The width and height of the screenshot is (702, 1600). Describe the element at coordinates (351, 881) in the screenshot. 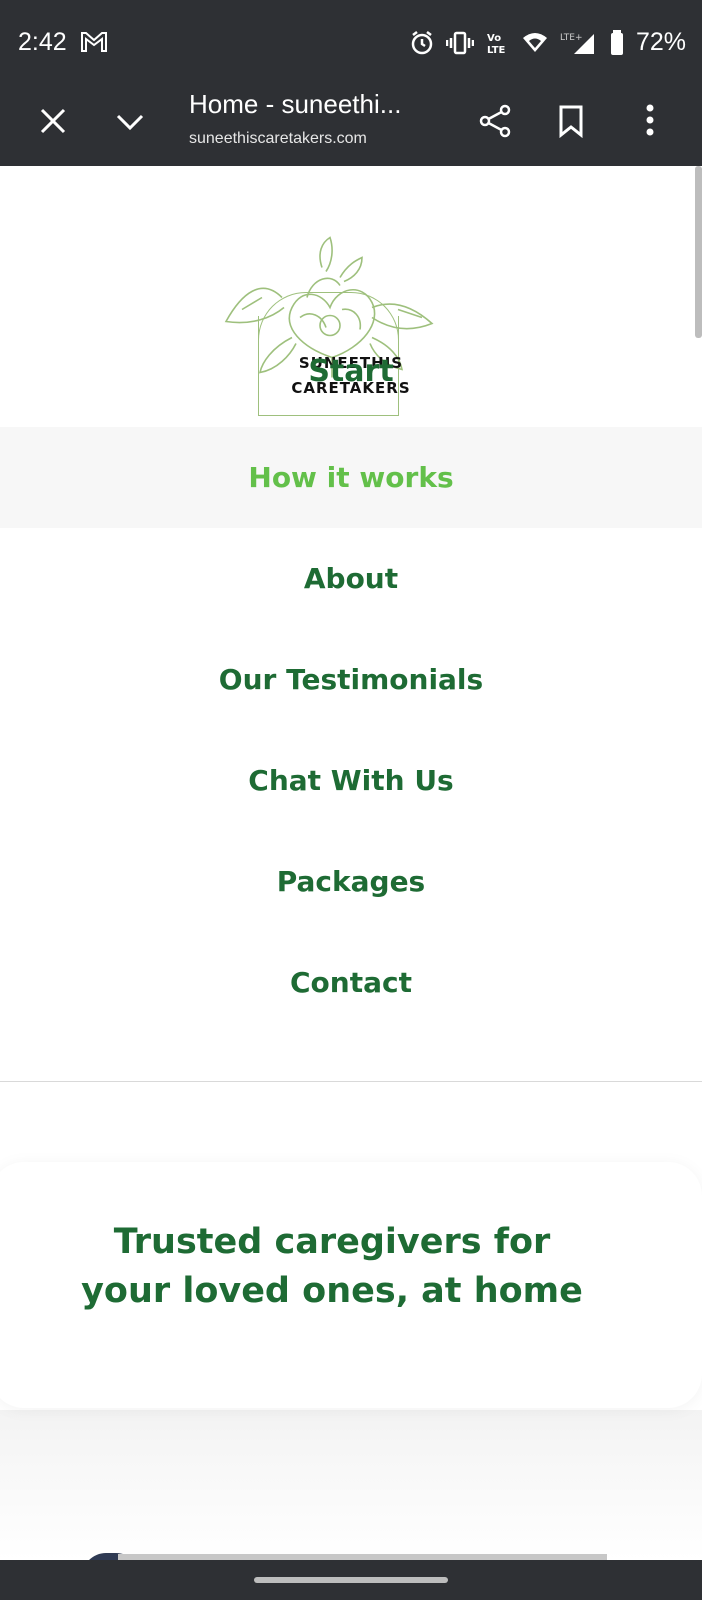

I see `nav-item-packages: Packages` at that location.